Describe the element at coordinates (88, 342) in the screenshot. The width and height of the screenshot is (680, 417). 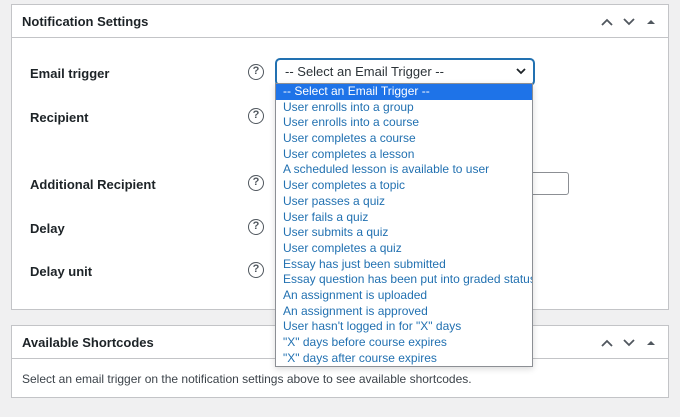
I see `available-shortcodes-title: Available Shortcodes` at that location.